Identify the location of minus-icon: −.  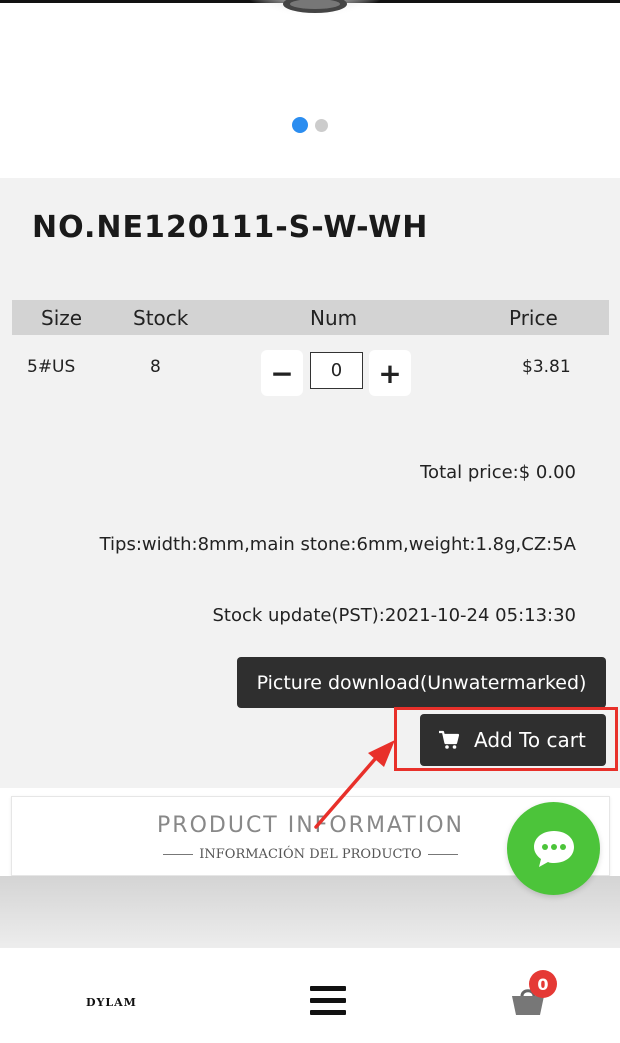
(282, 373).